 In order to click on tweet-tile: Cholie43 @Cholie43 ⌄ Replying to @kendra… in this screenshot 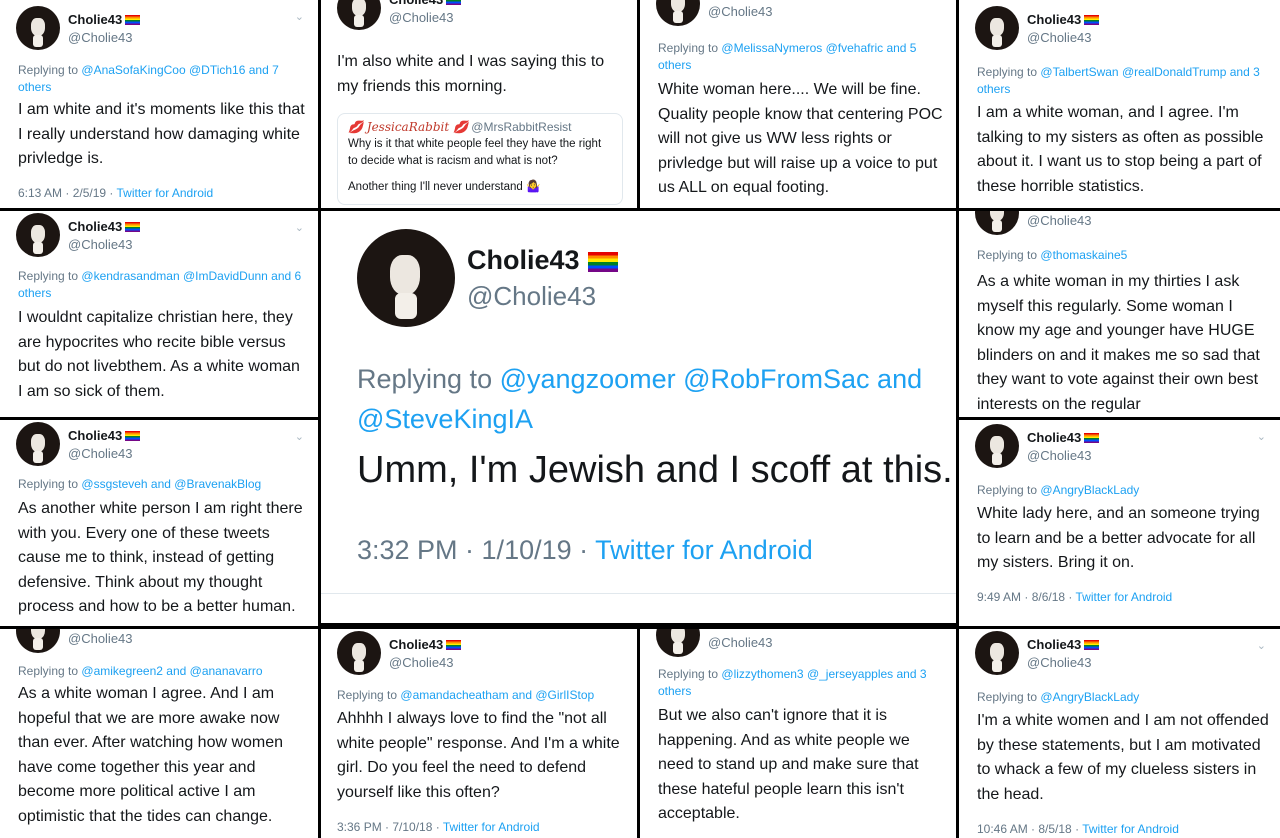, I will do `click(159, 314)`.